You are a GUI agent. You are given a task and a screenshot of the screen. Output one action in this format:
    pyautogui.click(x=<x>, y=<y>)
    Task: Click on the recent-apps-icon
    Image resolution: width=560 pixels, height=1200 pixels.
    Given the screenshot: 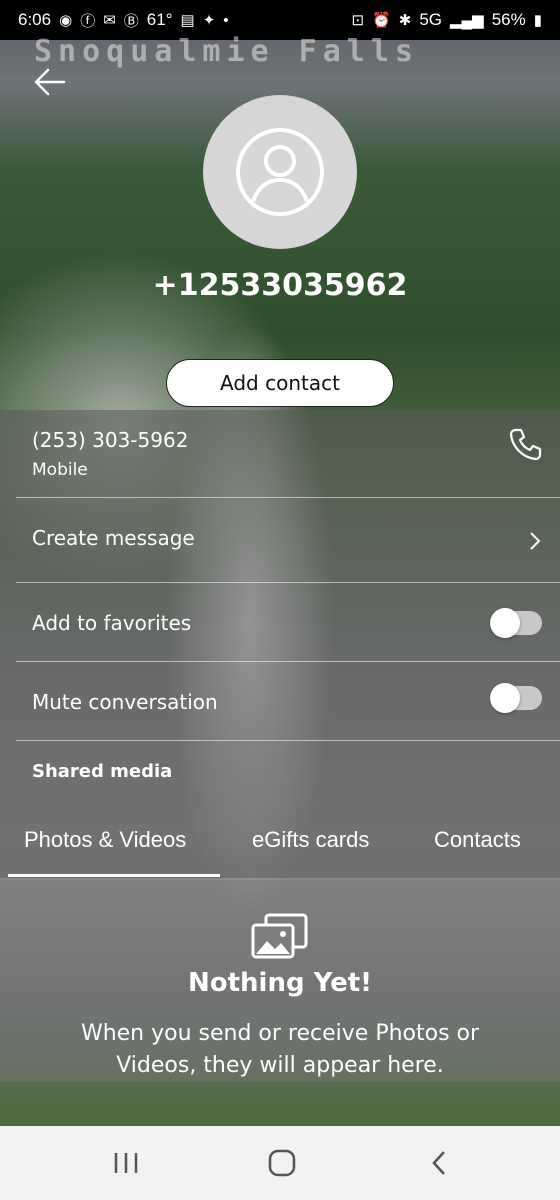 What is the action you would take?
    pyautogui.click(x=126, y=1163)
    